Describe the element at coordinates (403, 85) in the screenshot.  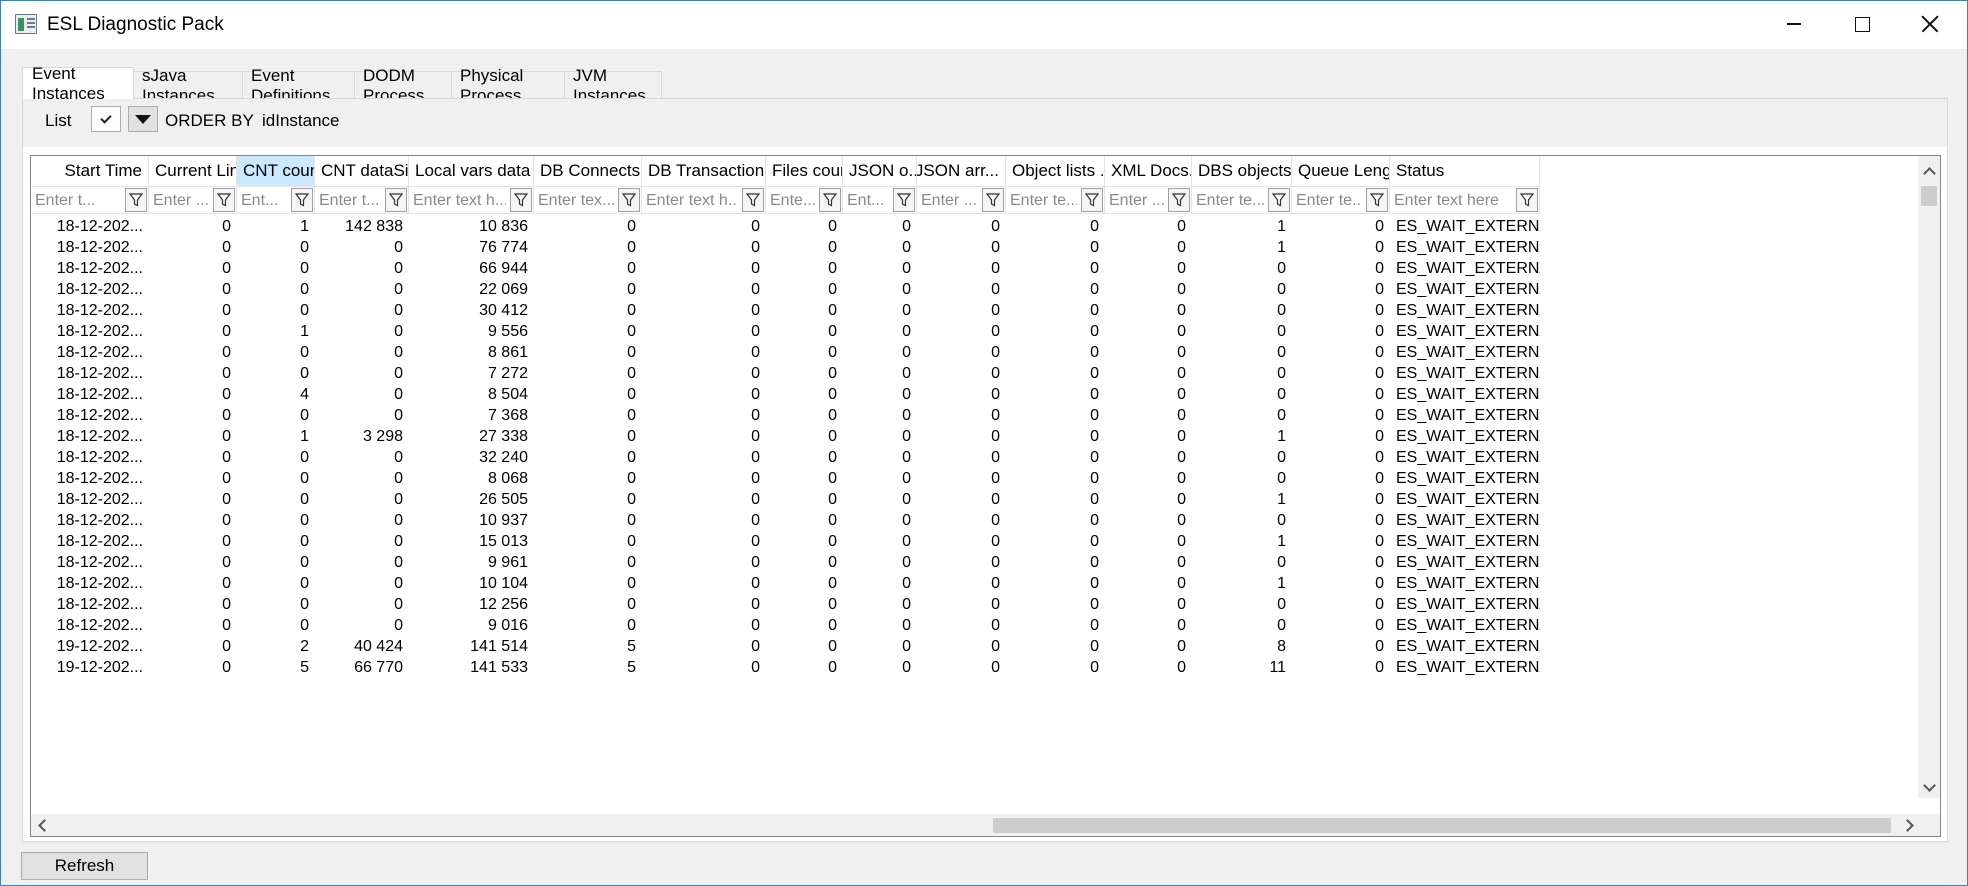
I see `tab-dodm-process: DODM Process` at that location.